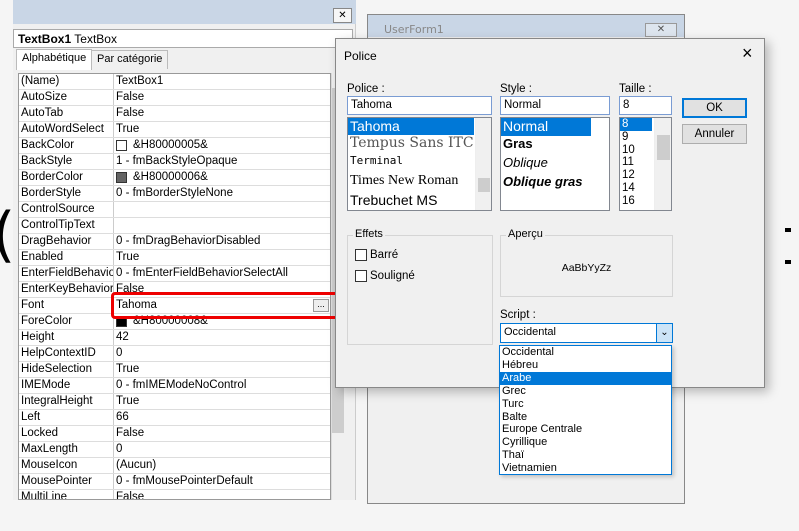 This screenshot has width=799, height=531. What do you see at coordinates (222, 465) in the screenshot?
I see `property-value: (Aucun)` at bounding box center [222, 465].